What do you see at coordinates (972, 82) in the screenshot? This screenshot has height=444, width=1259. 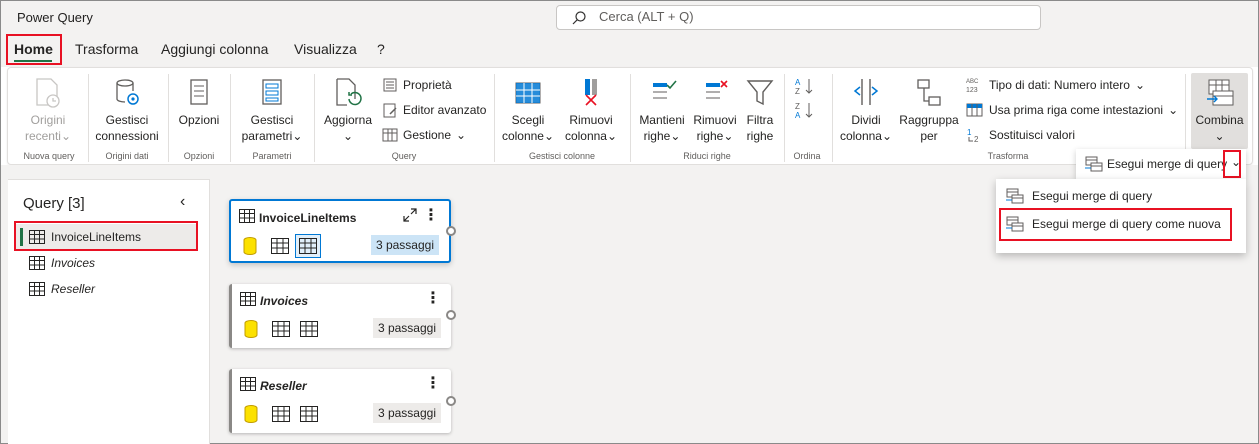 I see `svg-text: ABC` at bounding box center [972, 82].